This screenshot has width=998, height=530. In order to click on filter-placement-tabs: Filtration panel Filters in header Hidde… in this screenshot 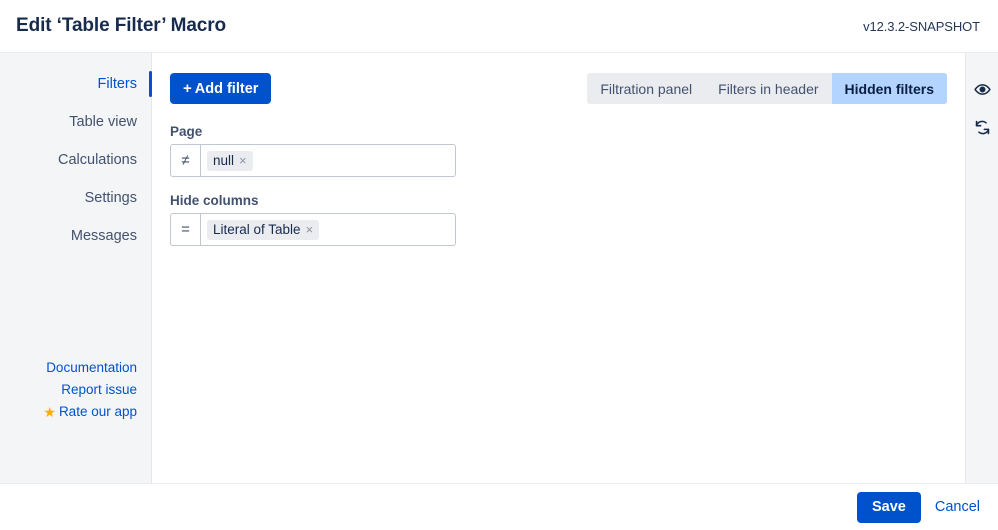, I will do `click(767, 88)`.